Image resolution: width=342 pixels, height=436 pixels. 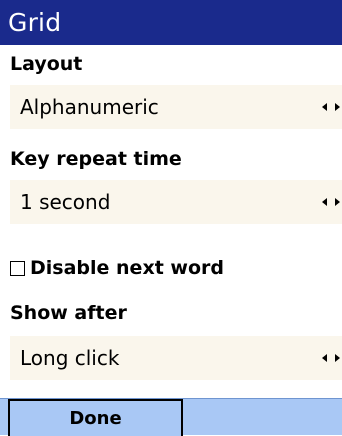 I want to click on title-bar: Grid, so click(x=171, y=22).